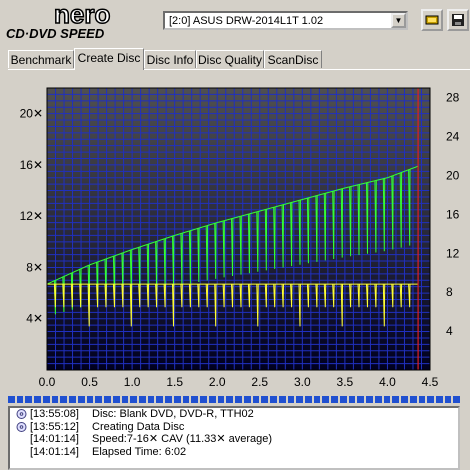 The width and height of the screenshot is (470, 470). What do you see at coordinates (34, 319) in the screenshot?
I see `y-left-tick-label: 4✕` at bounding box center [34, 319].